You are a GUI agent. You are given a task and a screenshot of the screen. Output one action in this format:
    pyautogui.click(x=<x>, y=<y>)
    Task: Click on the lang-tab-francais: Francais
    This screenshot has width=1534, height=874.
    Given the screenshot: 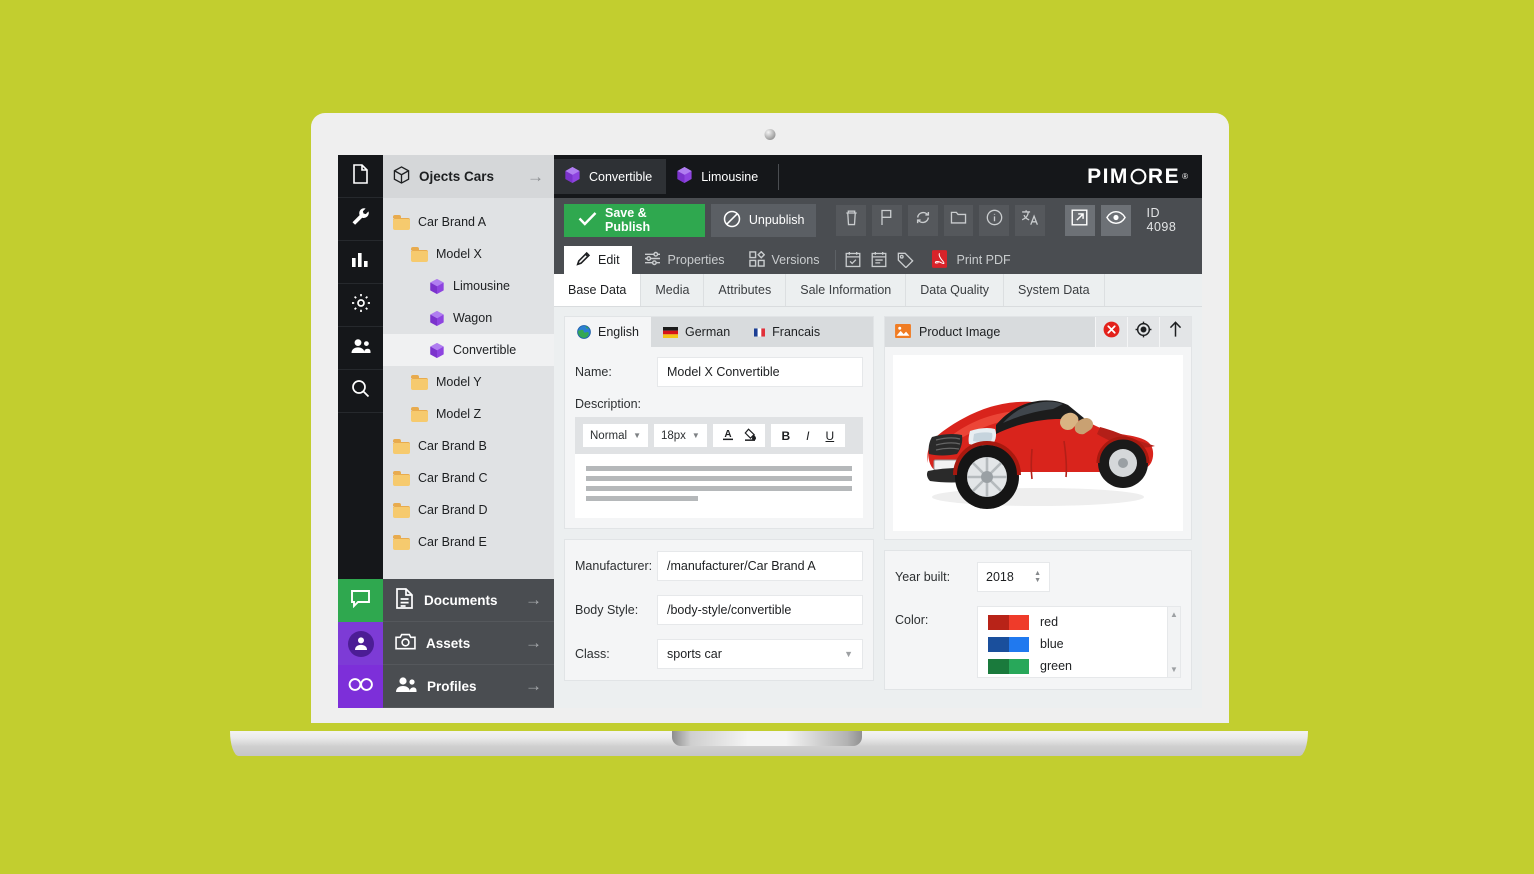 What is the action you would take?
    pyautogui.click(x=787, y=332)
    